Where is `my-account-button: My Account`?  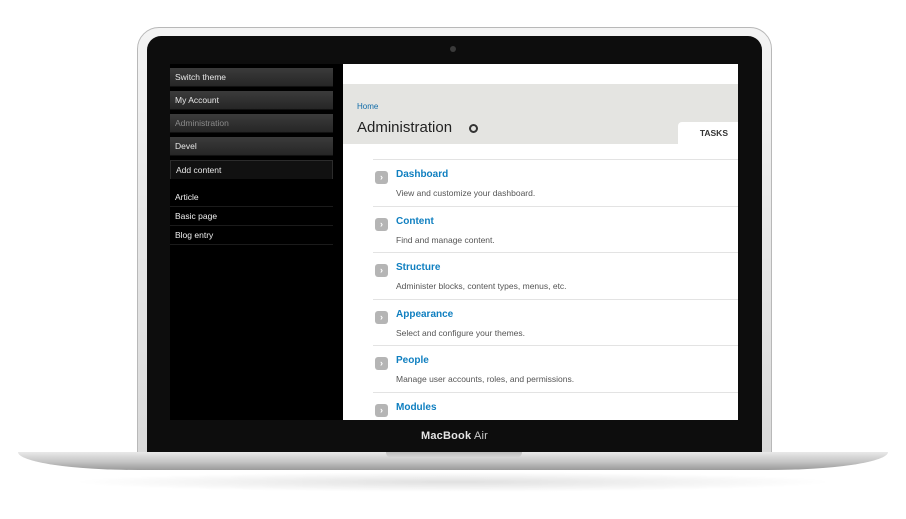
my-account-button: My Account is located at coordinates (251, 100).